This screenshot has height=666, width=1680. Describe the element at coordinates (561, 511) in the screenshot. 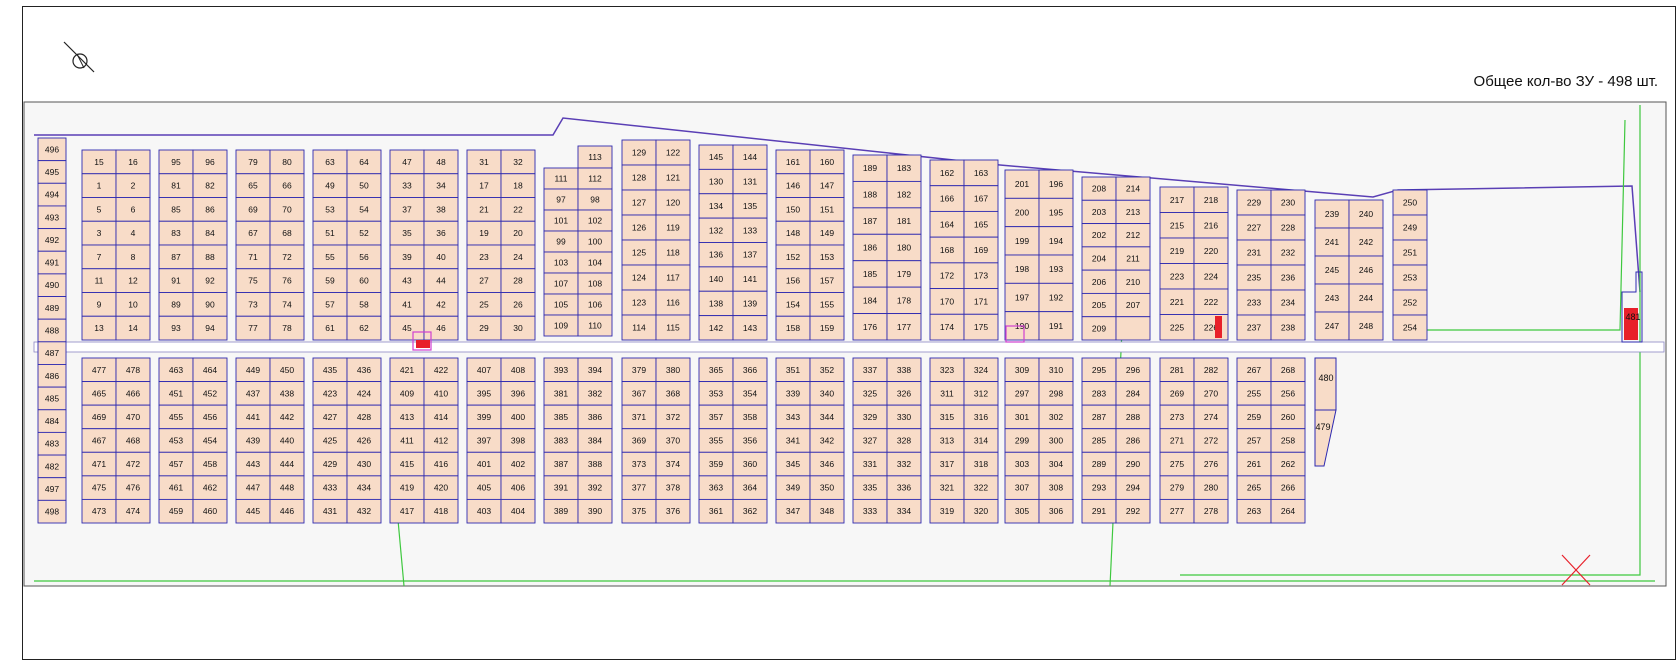

I see `plot-label: 389` at that location.